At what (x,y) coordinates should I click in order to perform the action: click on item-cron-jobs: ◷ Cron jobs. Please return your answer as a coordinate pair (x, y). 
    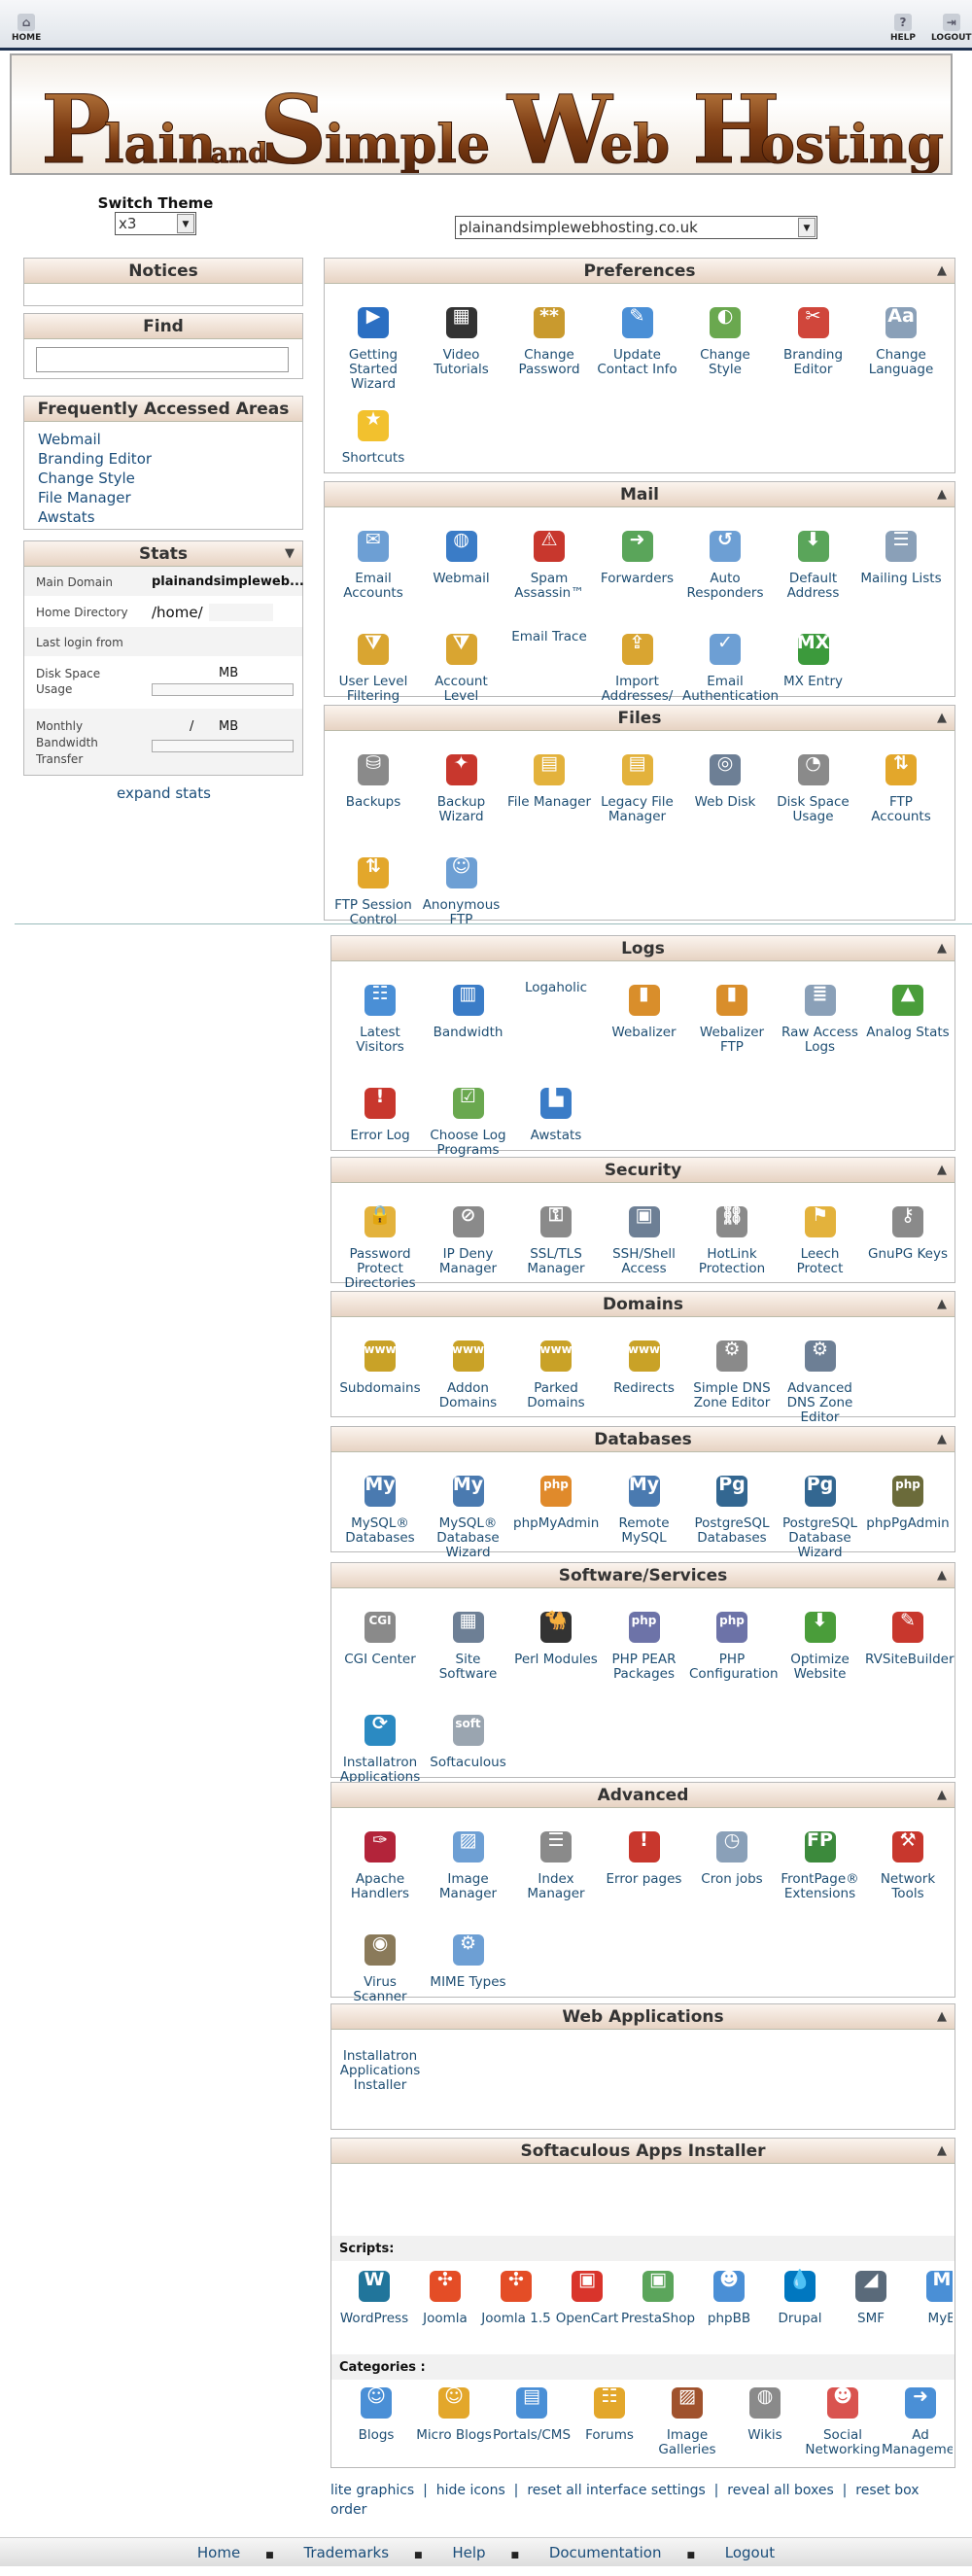
    Looking at the image, I should click on (732, 1857).